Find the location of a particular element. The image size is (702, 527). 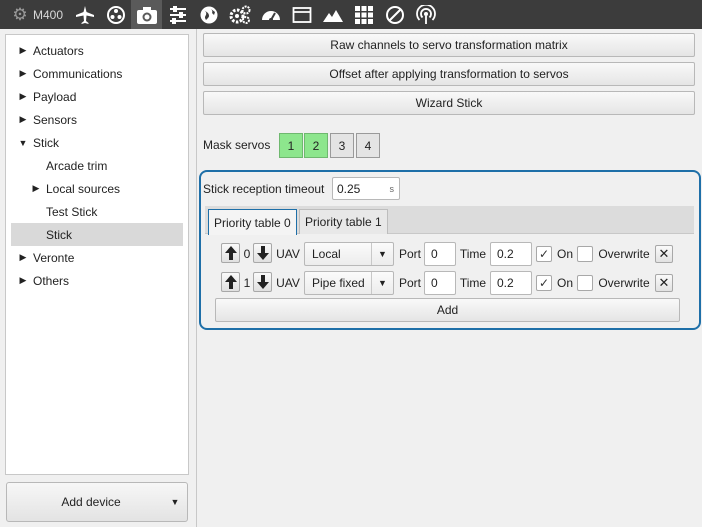

source-select-value: Local is located at coordinates (326, 254).